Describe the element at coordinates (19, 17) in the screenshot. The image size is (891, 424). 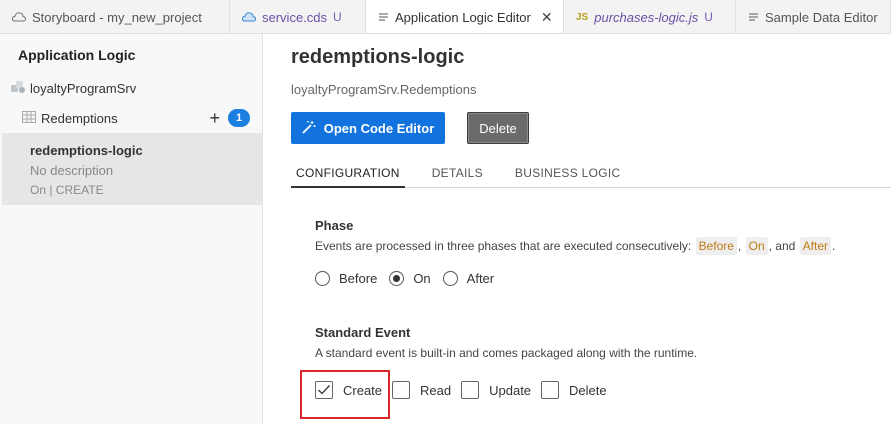
I see `storyboard-icon` at that location.